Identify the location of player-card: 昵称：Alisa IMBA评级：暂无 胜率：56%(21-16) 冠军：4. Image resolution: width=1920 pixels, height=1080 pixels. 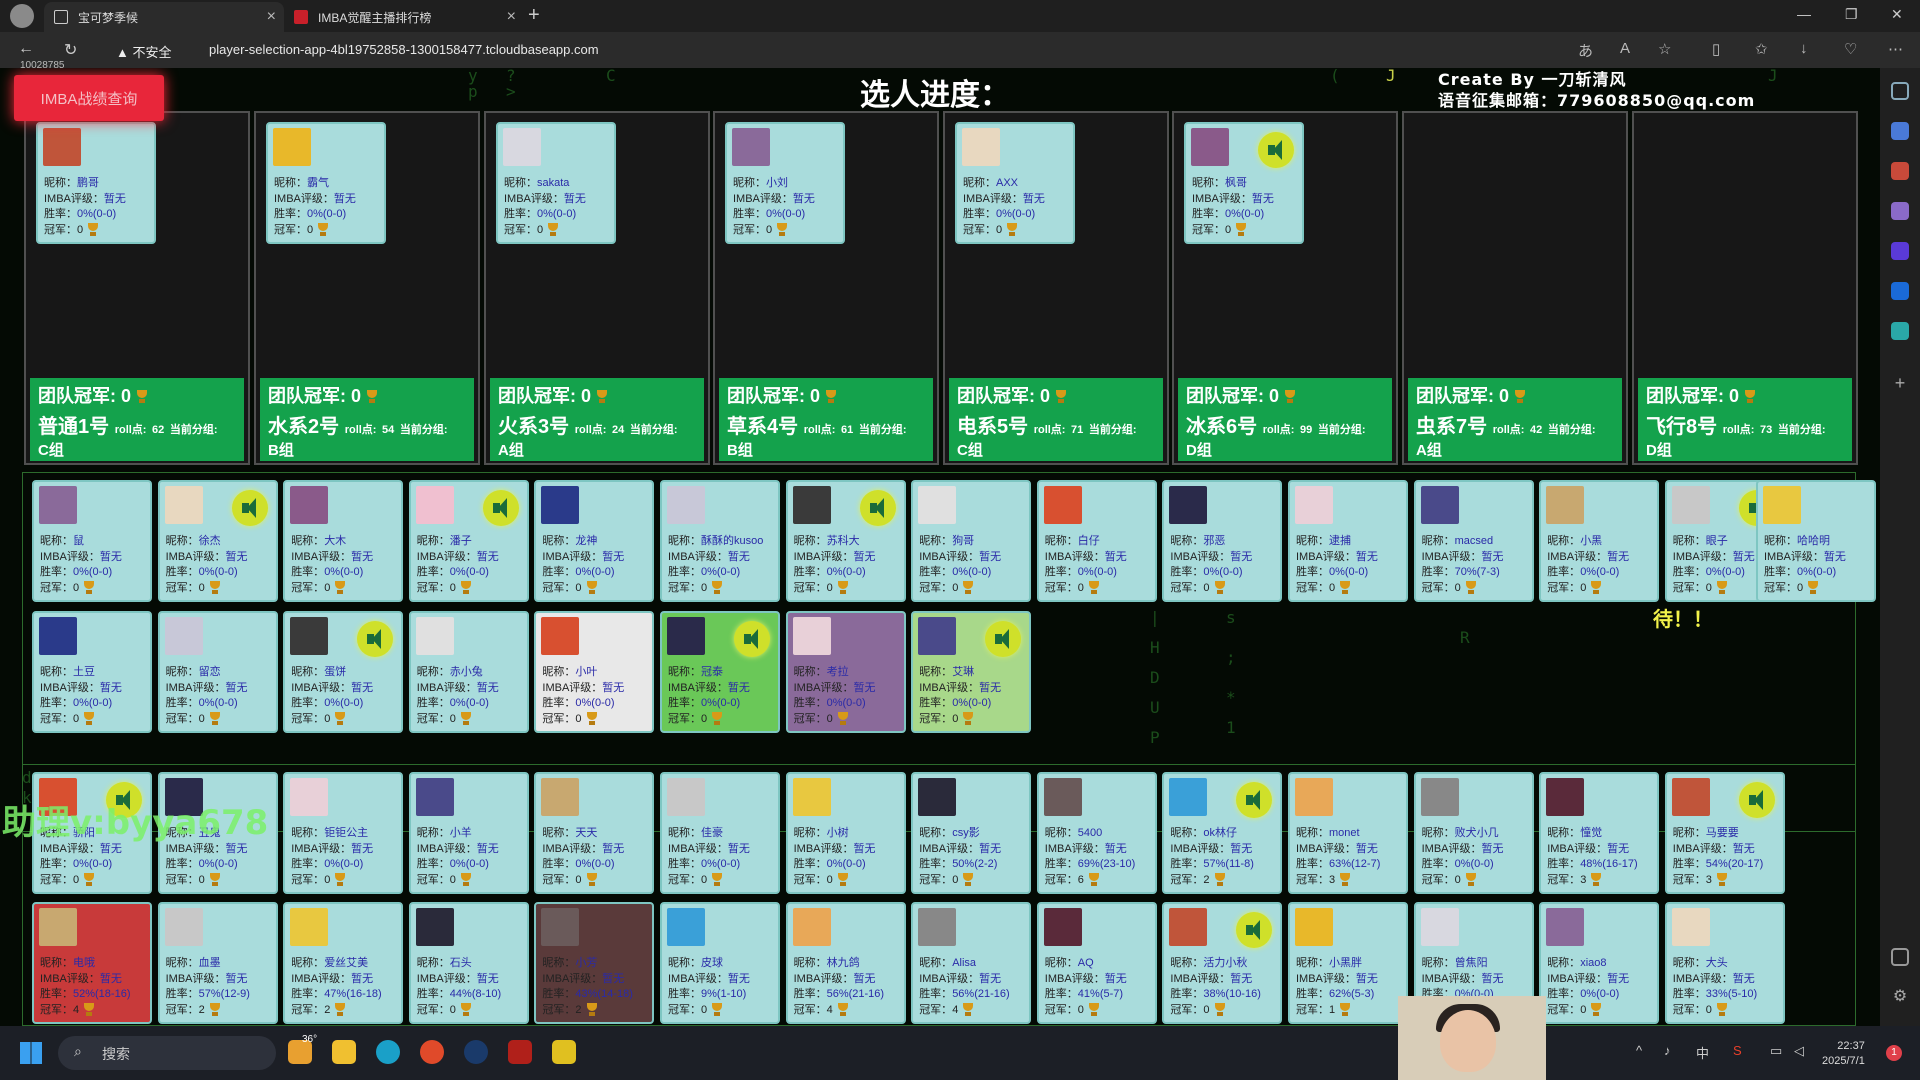
(971, 963).